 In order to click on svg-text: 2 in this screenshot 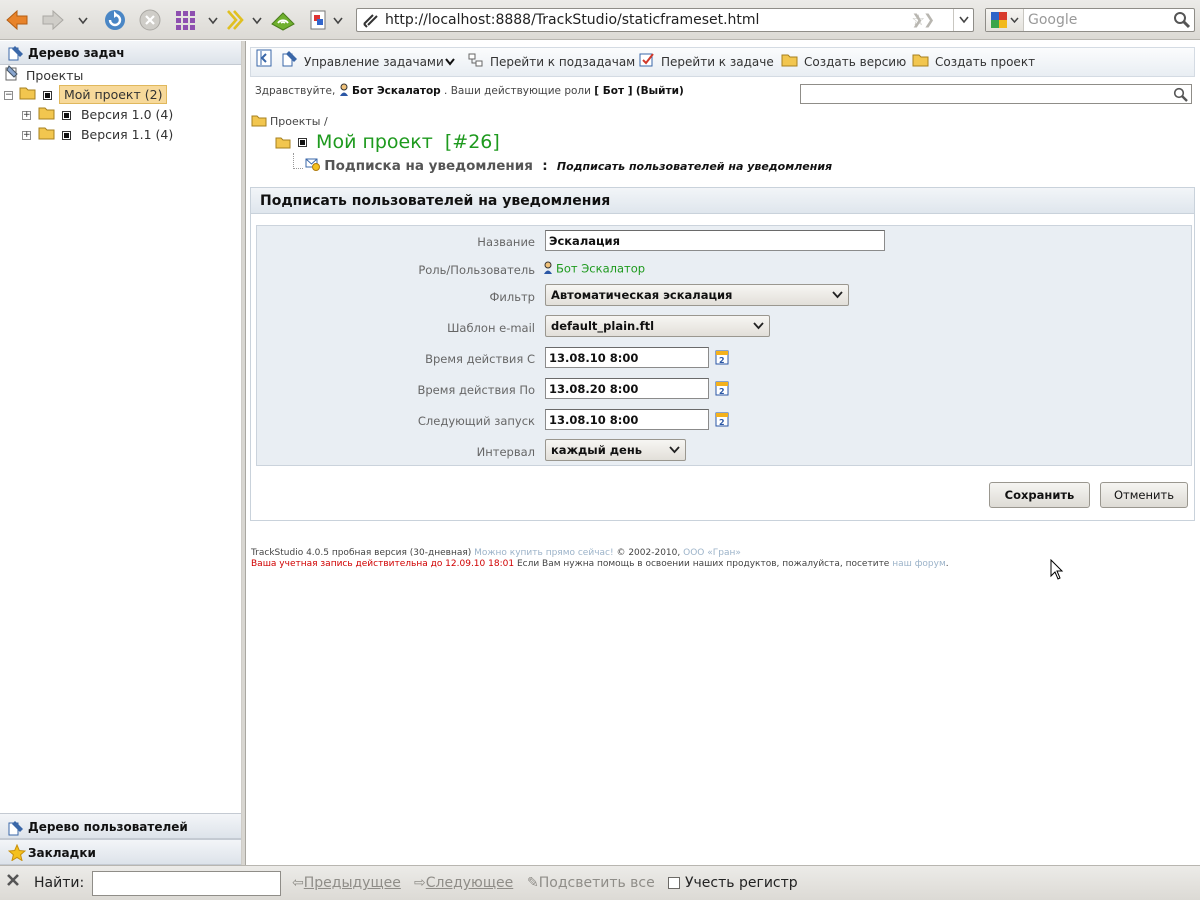, I will do `click(722, 422)`.